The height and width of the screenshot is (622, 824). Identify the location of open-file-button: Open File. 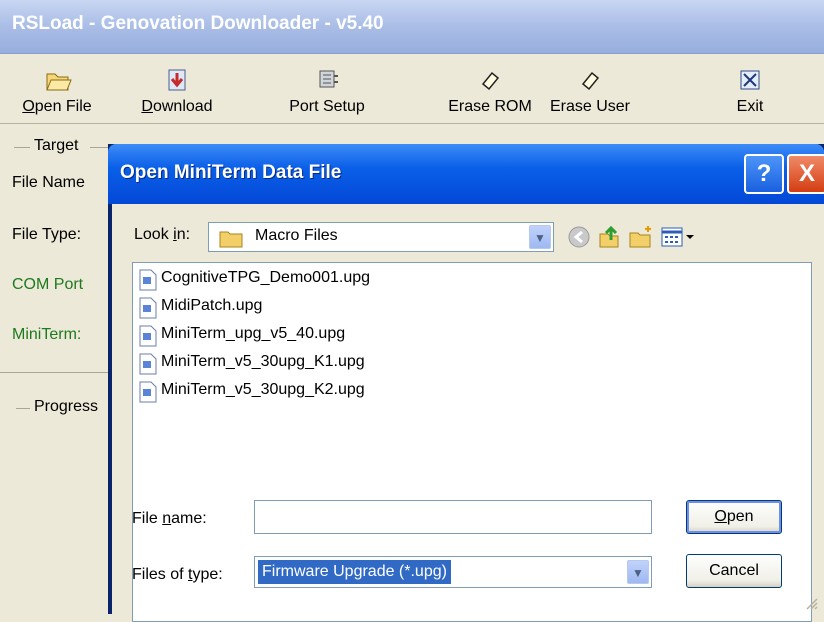
(57, 89).